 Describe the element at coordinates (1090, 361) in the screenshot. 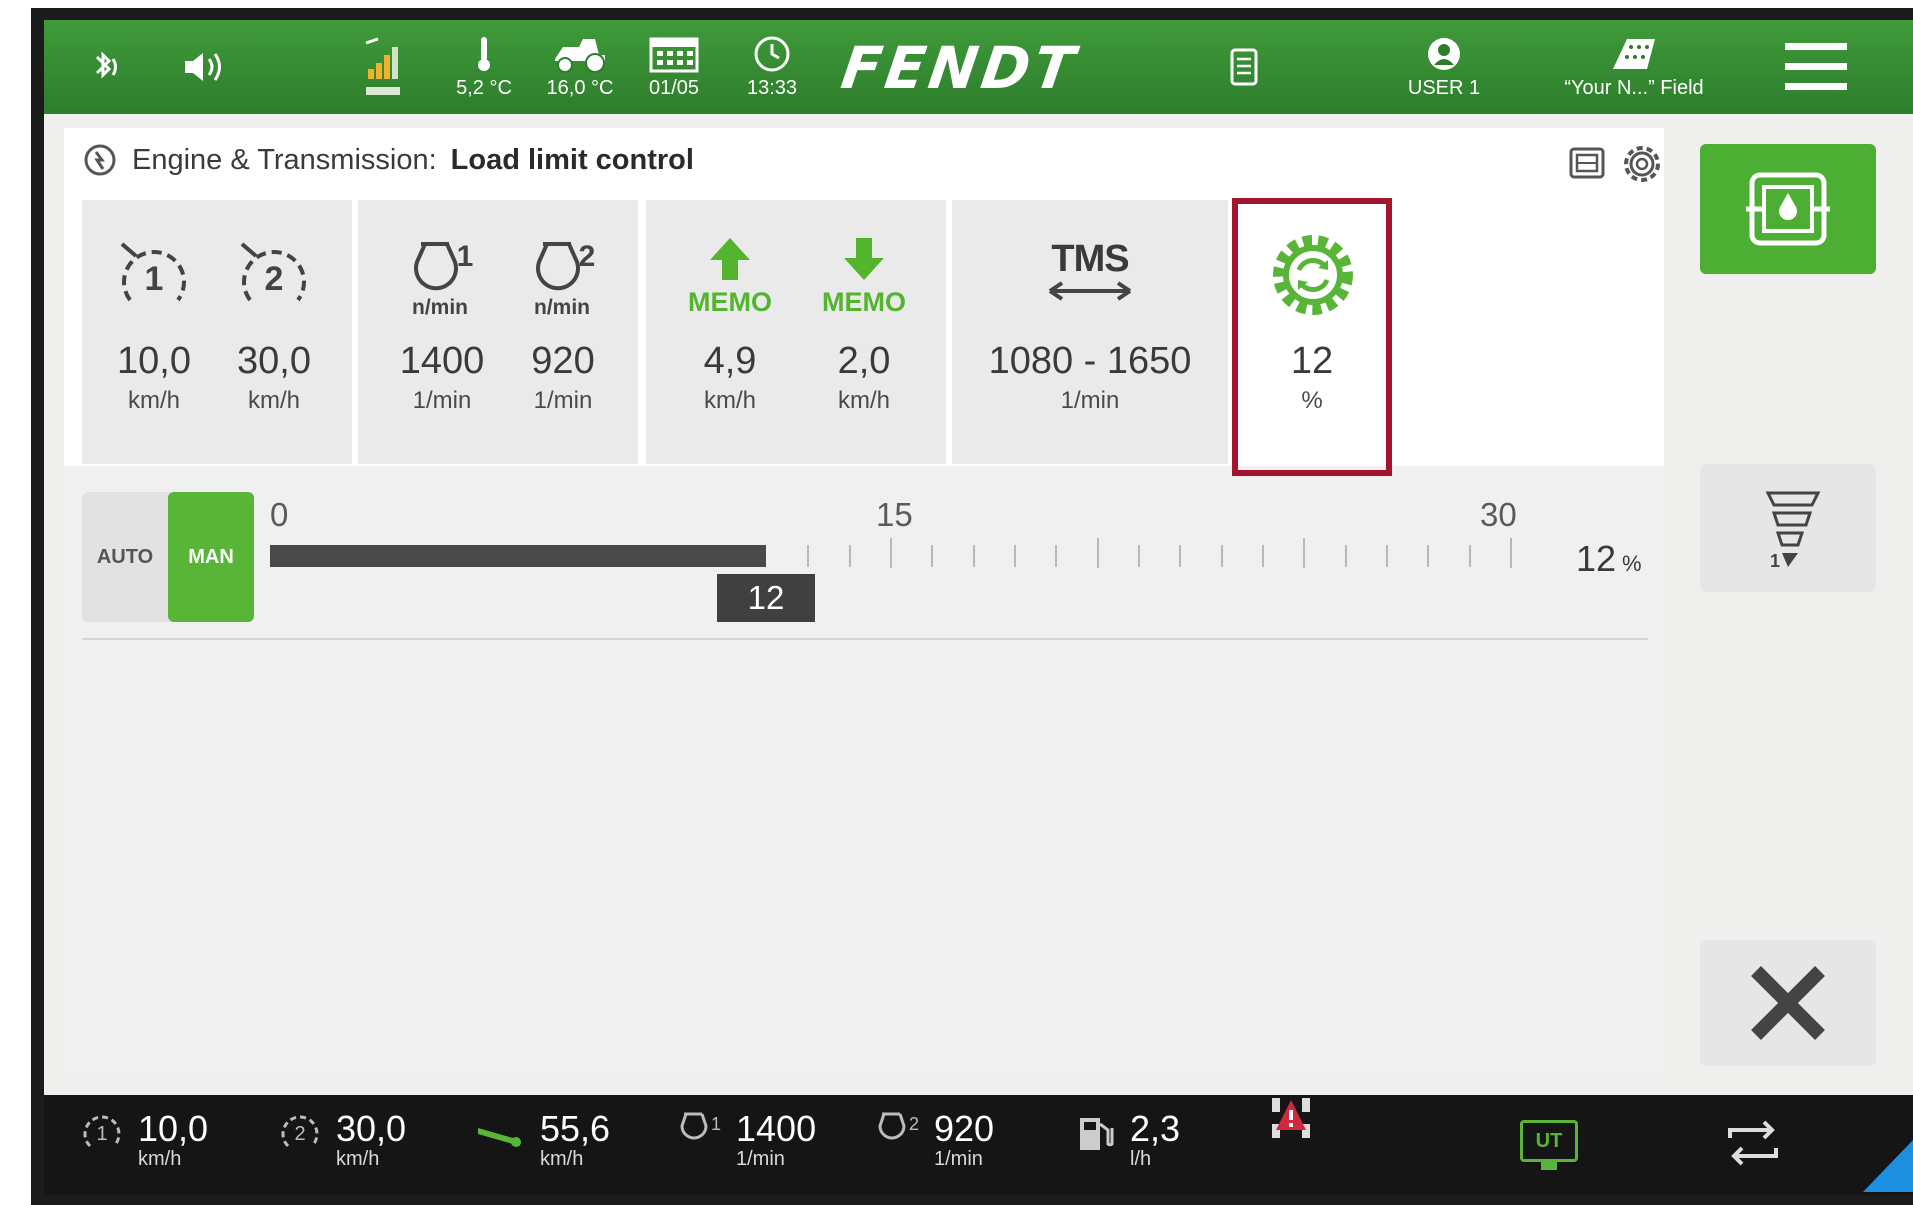

I see `tms-value: 1080 - 1650` at that location.